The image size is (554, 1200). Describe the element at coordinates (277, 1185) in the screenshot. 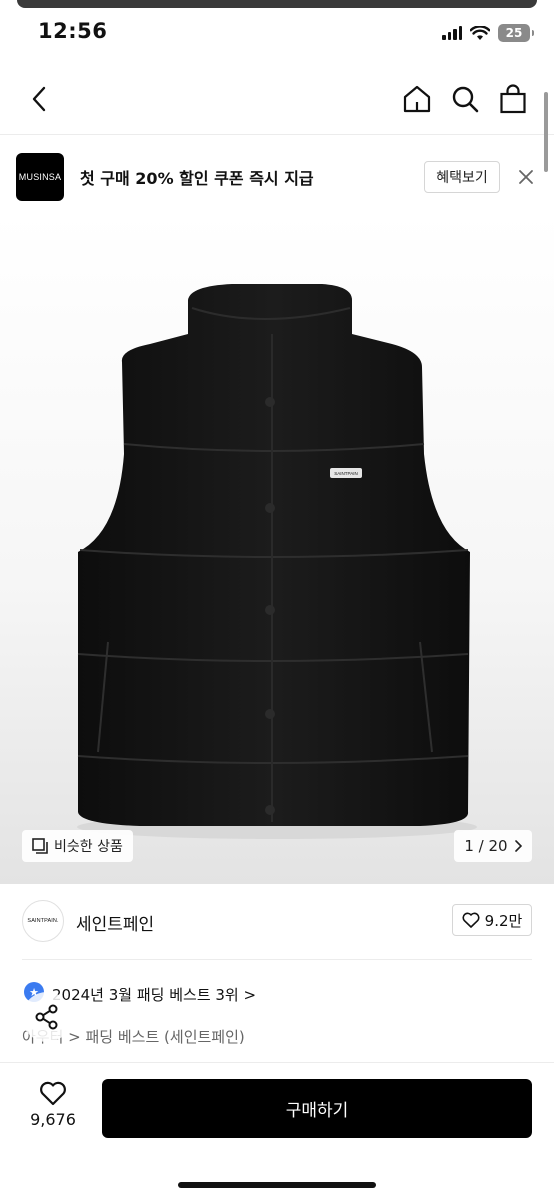

I see `home-indicator` at that location.